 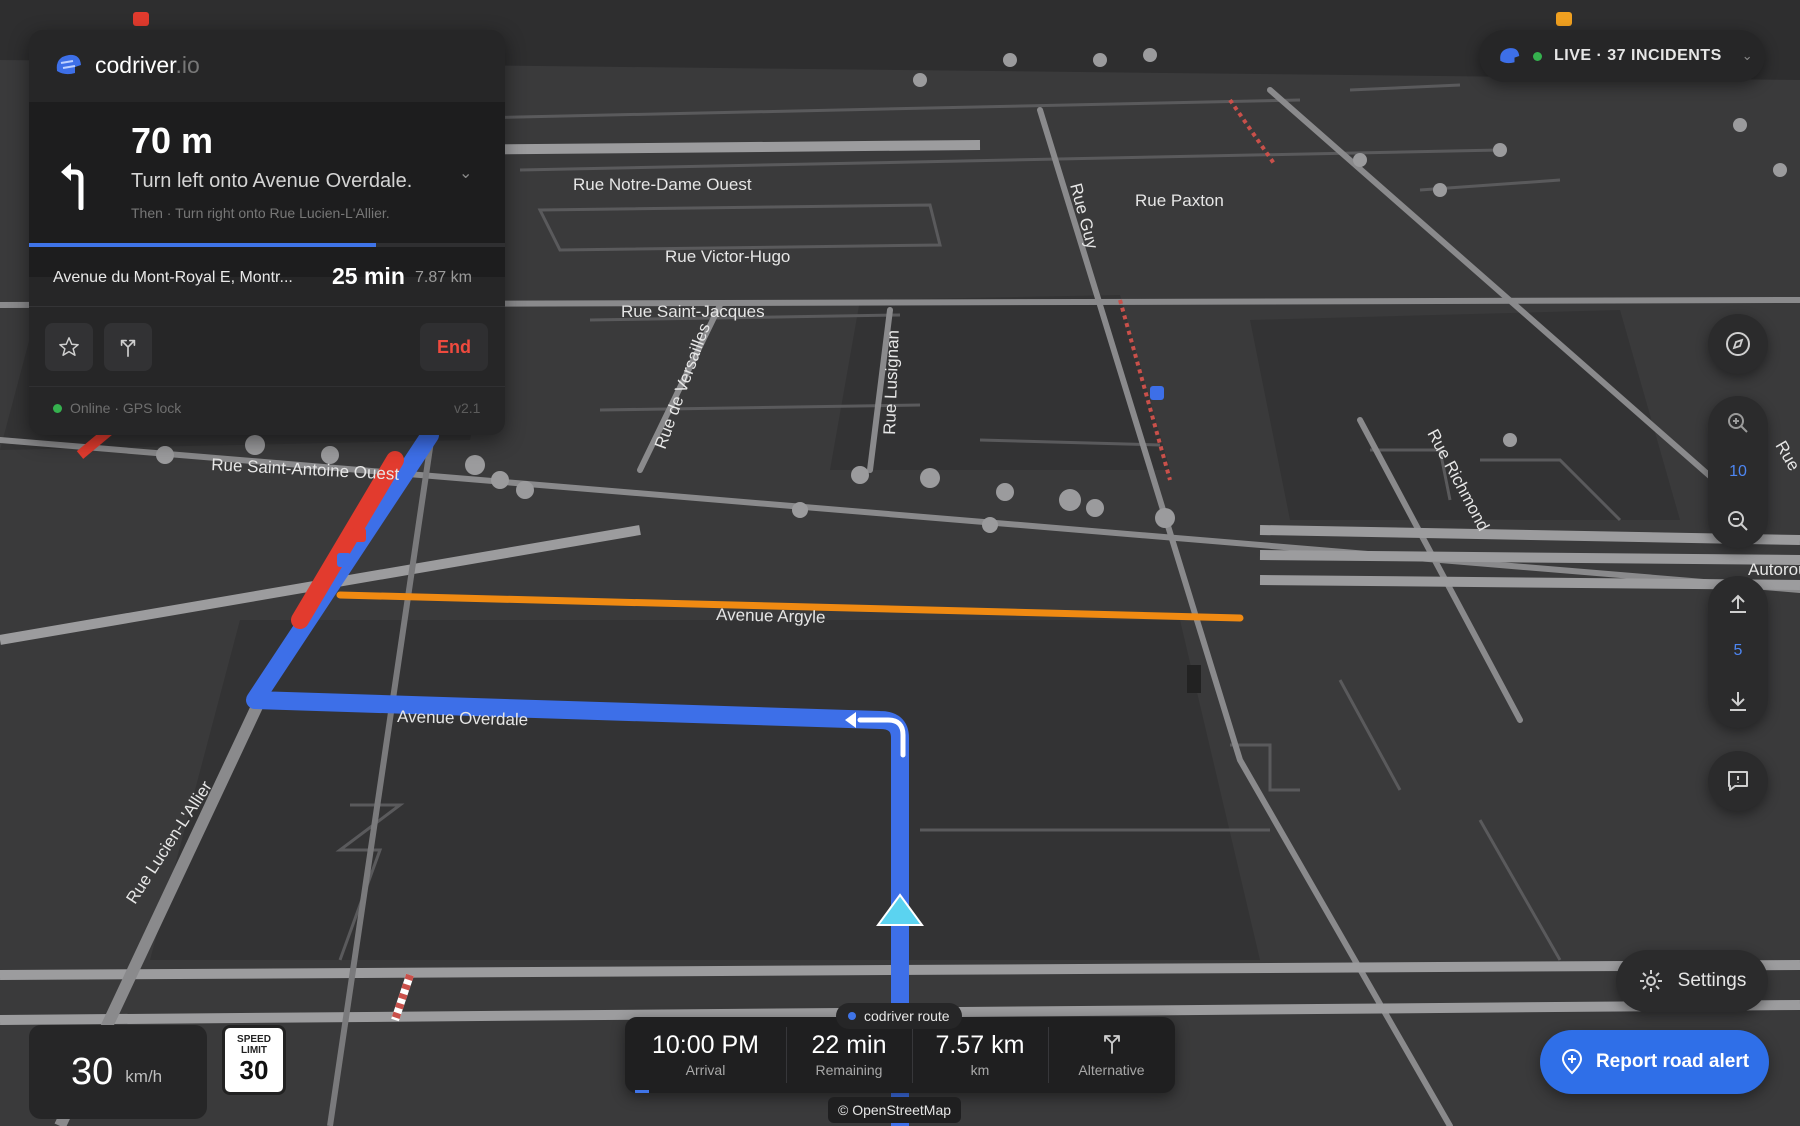 I want to click on online-dot, so click(x=57, y=408).